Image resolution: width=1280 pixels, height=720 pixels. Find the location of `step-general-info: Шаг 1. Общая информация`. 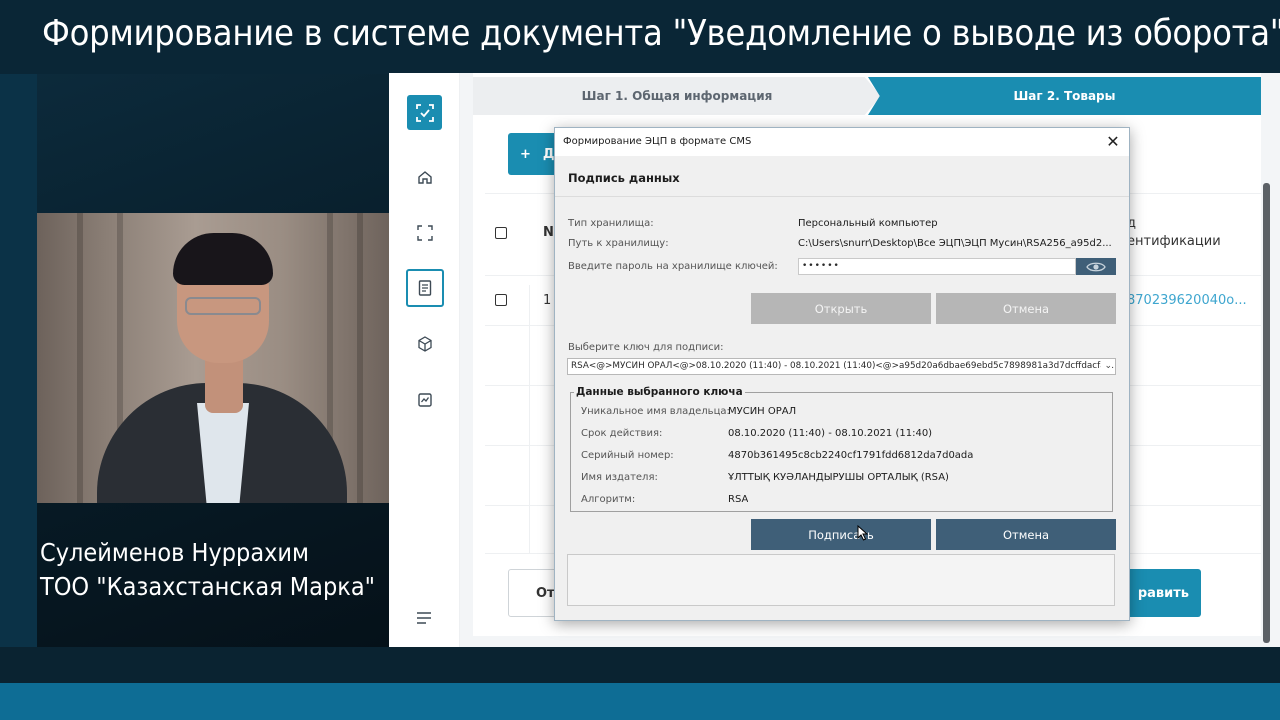

step-general-info: Шаг 1. Общая информация is located at coordinates (677, 96).